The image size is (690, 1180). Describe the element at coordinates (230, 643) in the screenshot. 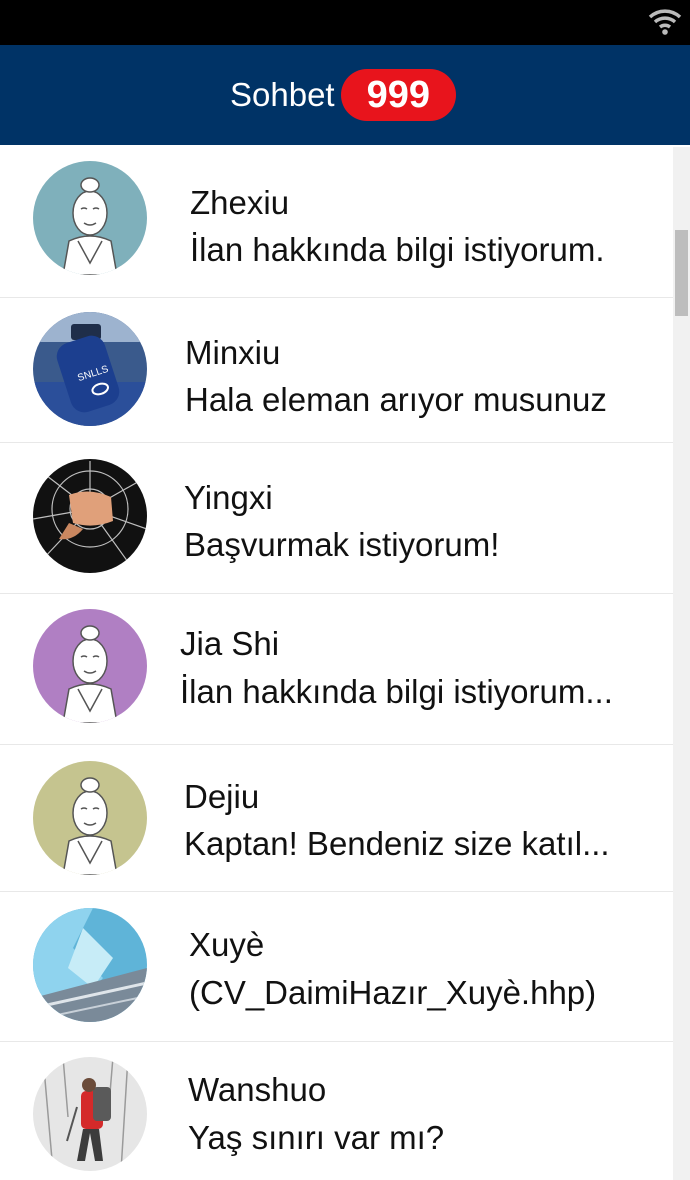

I see `chat-name: Jia Shi` at that location.